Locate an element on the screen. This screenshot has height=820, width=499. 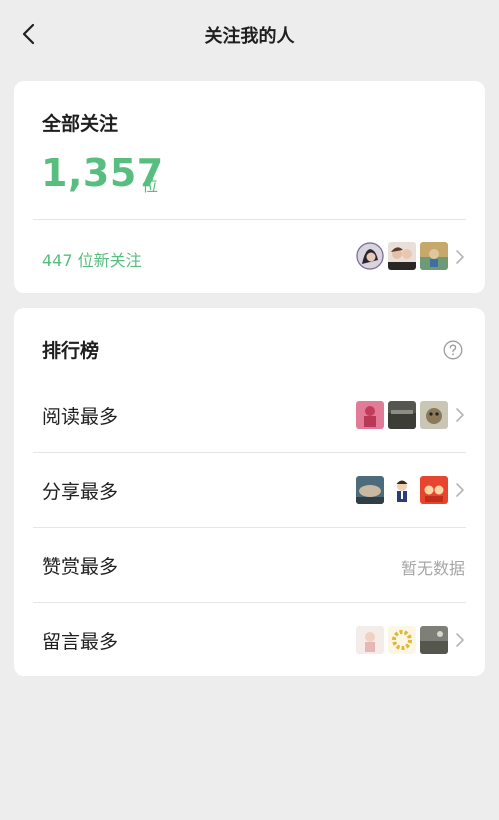
ranking-section-title: 排行榜 is located at coordinates (71, 351).